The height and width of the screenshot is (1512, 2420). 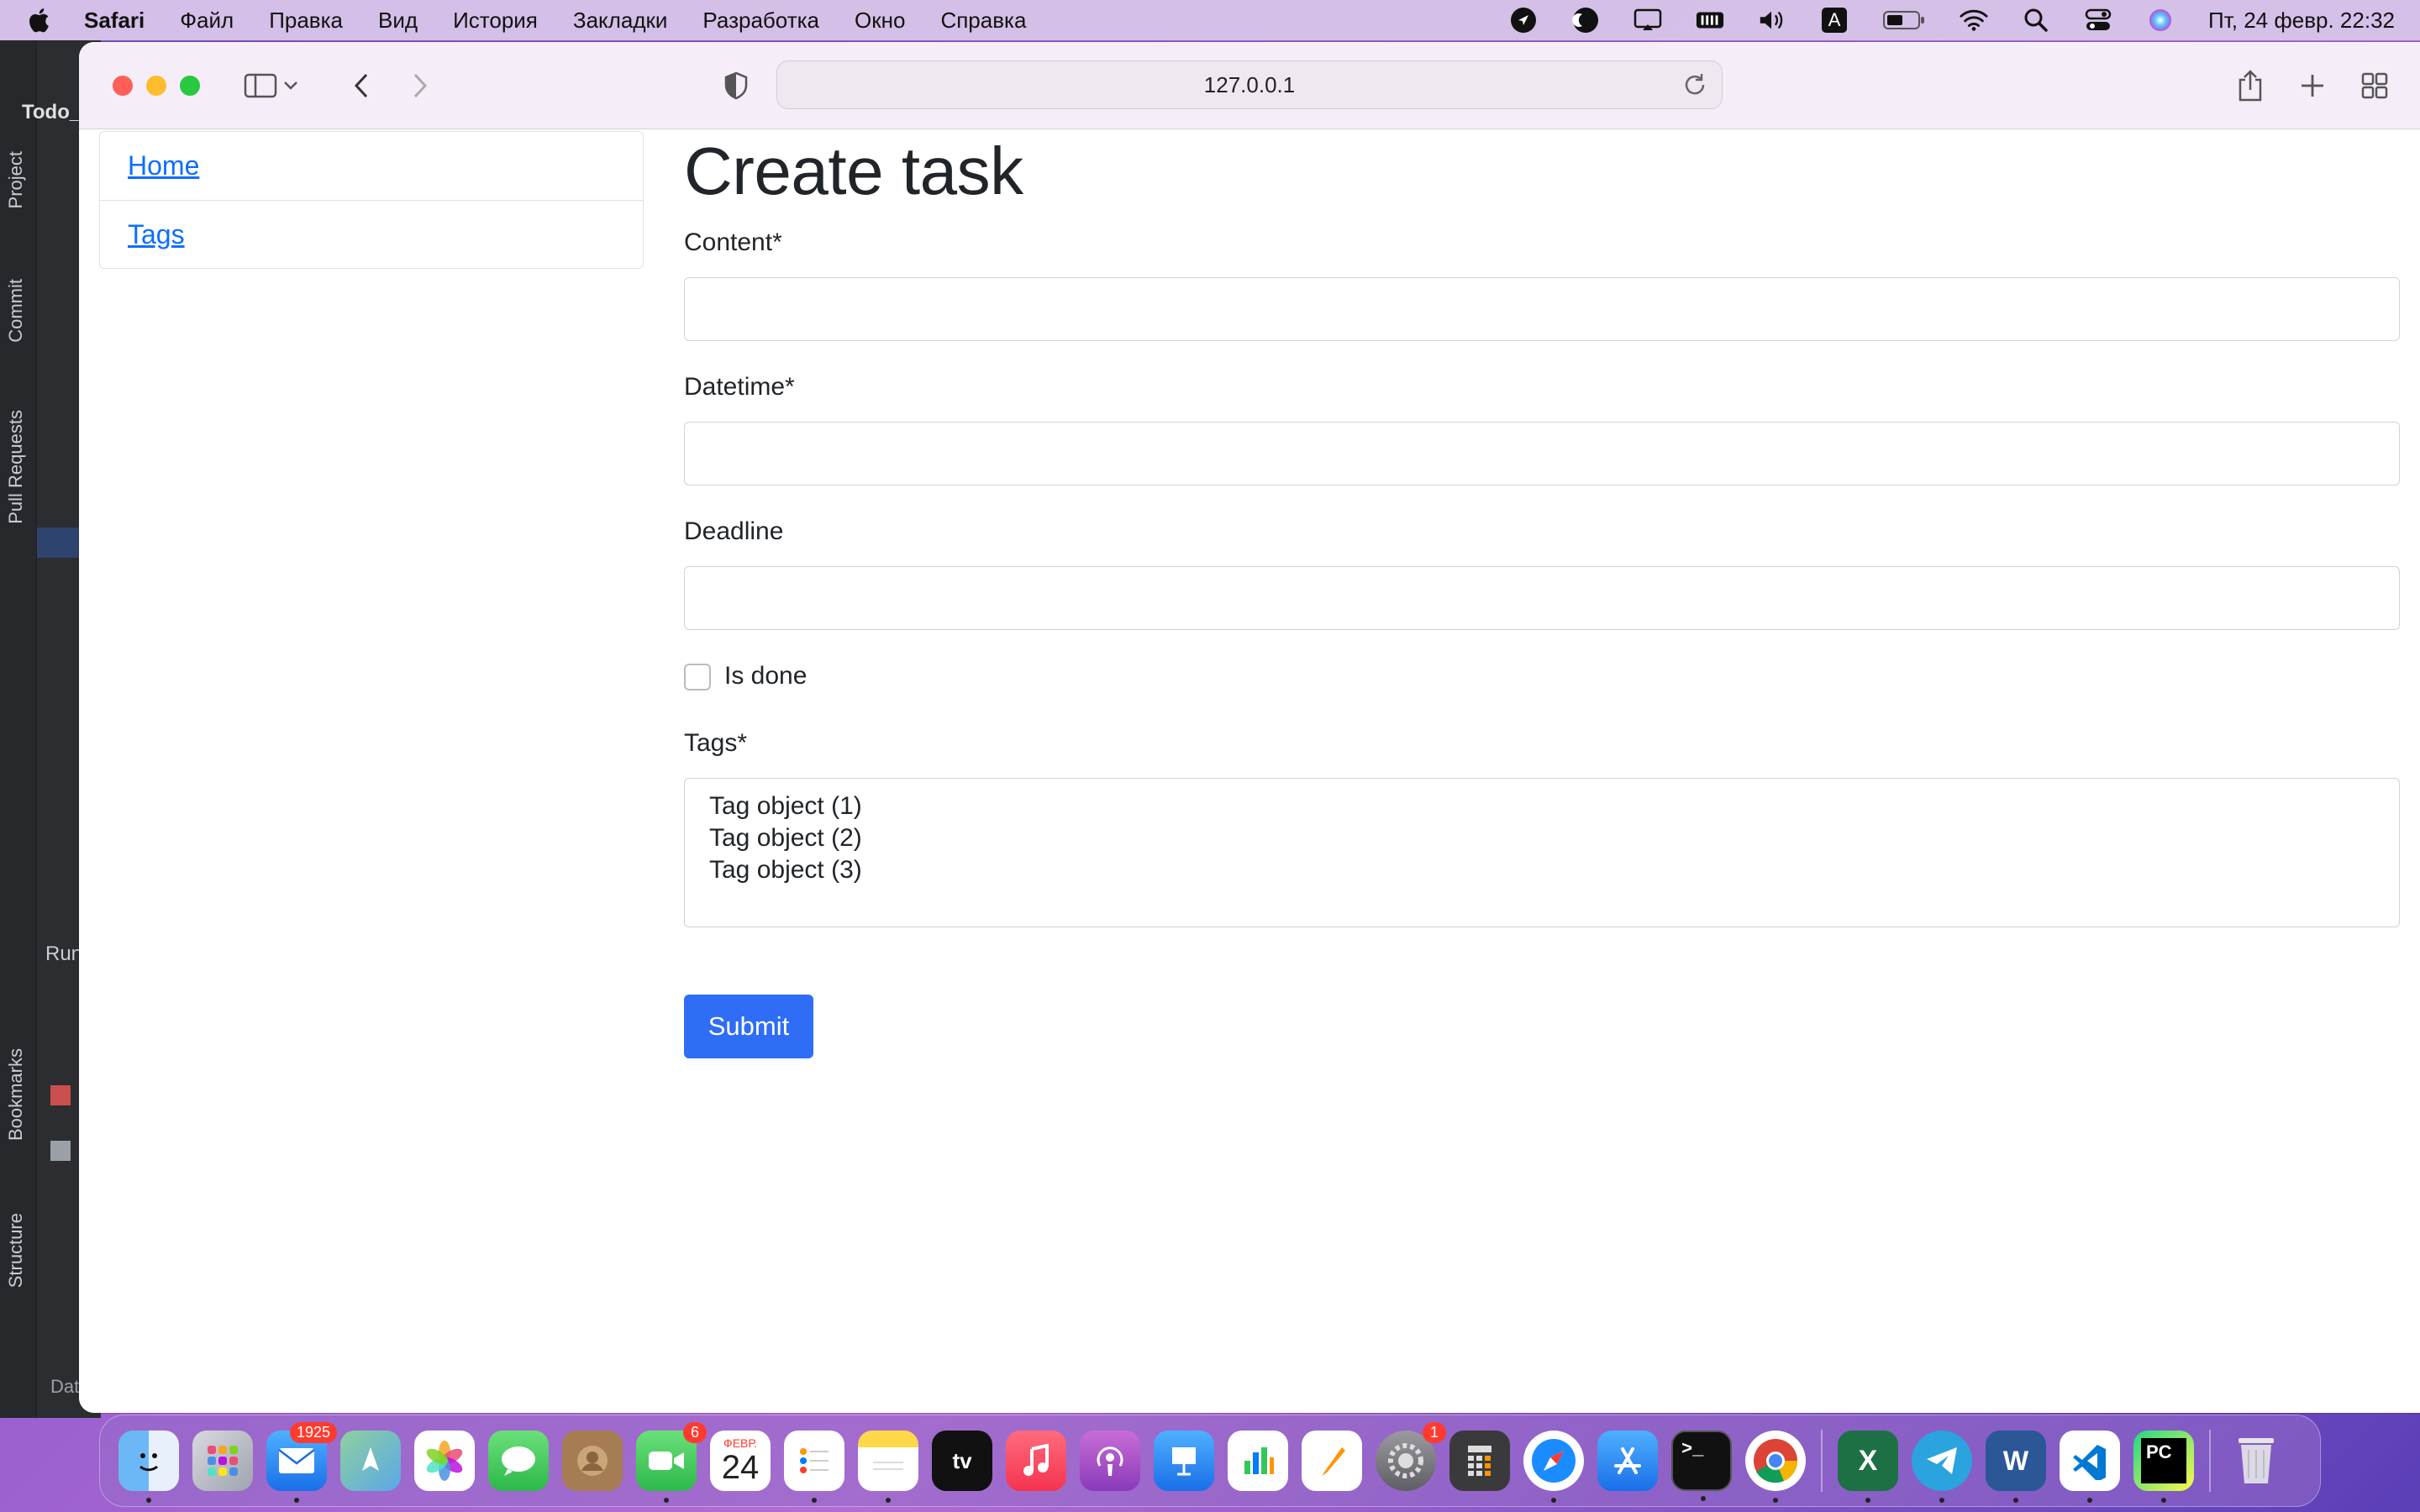 What do you see at coordinates (2250, 85) in the screenshot?
I see `share-icon` at bounding box center [2250, 85].